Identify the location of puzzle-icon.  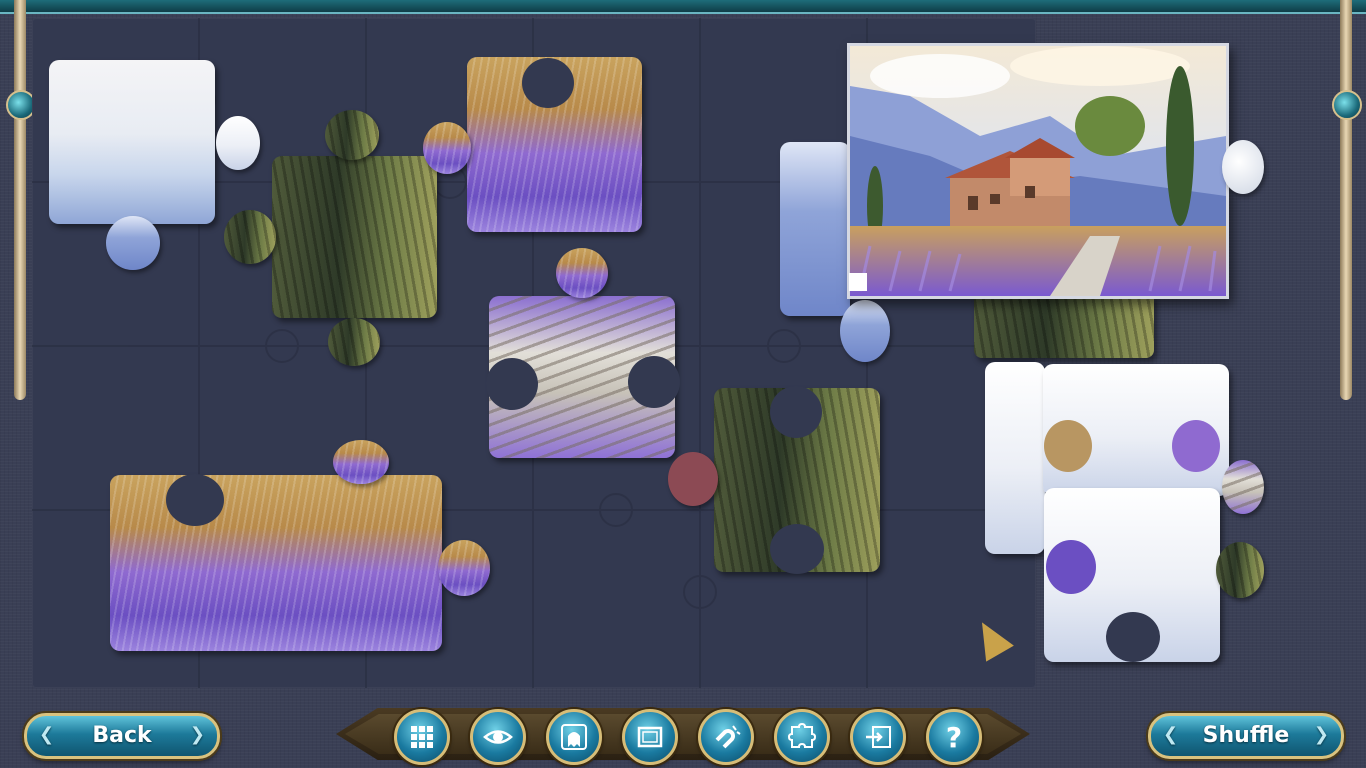
(802, 735).